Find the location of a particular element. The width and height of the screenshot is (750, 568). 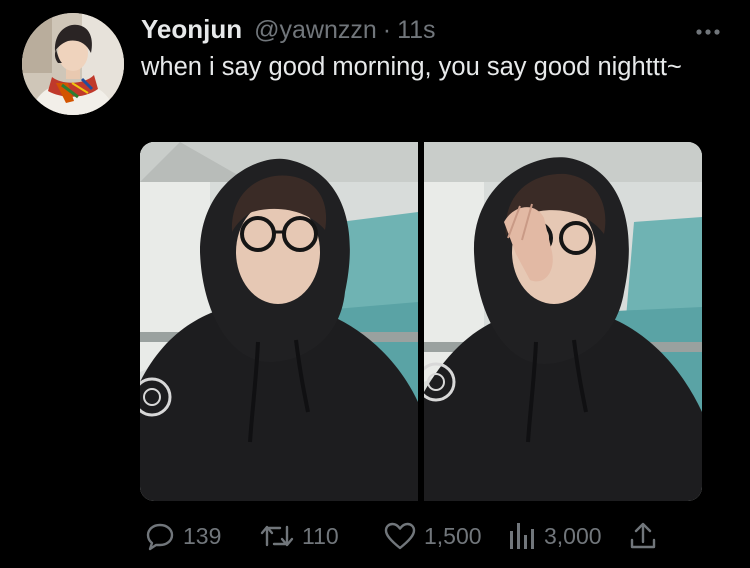

display-name: Yeonjun is located at coordinates (191, 29).